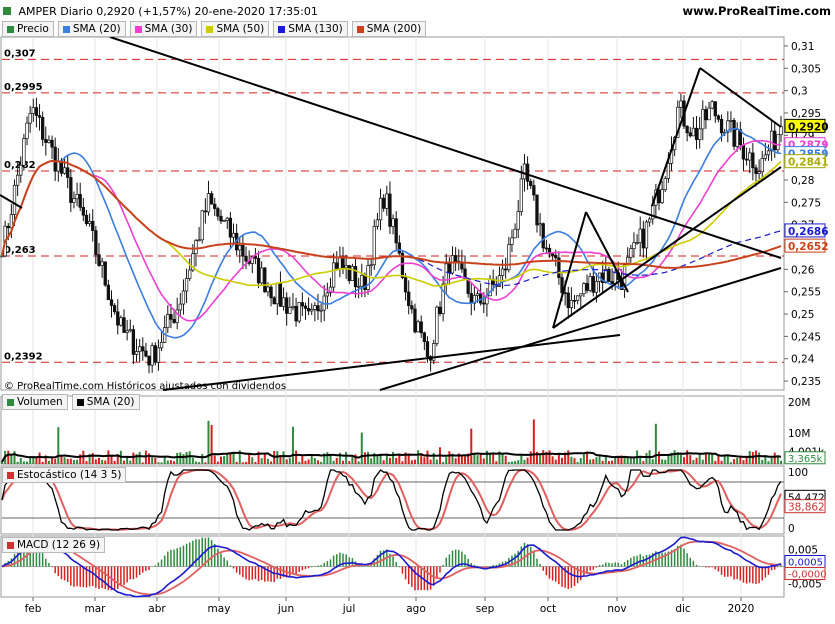  Describe the element at coordinates (54, 545) in the screenshot. I see `legend-item: MACD (12 26 9)` at that location.